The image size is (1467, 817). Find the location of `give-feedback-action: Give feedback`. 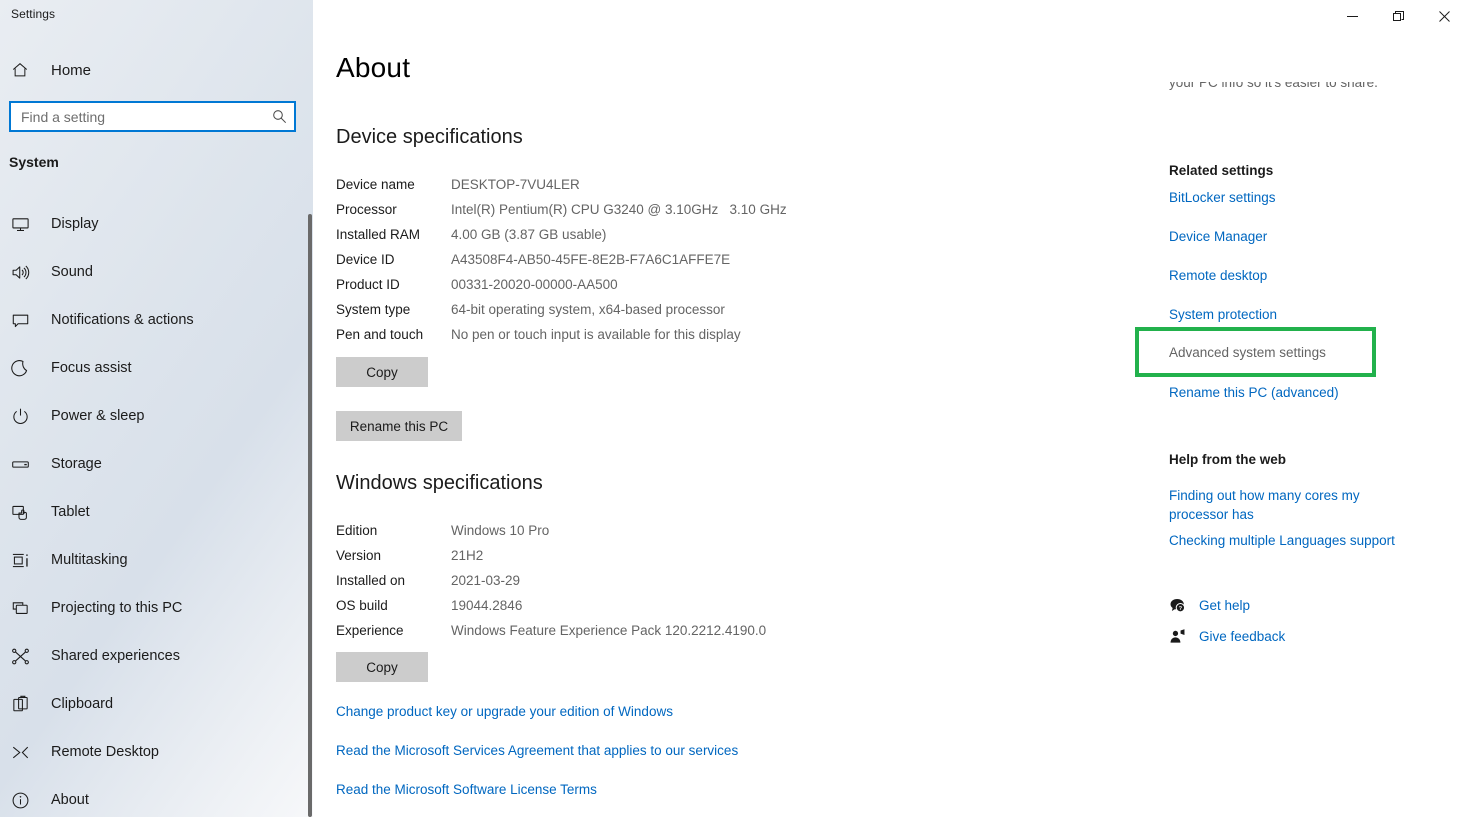

give-feedback-action: Give feedback is located at coordinates (1227, 636).